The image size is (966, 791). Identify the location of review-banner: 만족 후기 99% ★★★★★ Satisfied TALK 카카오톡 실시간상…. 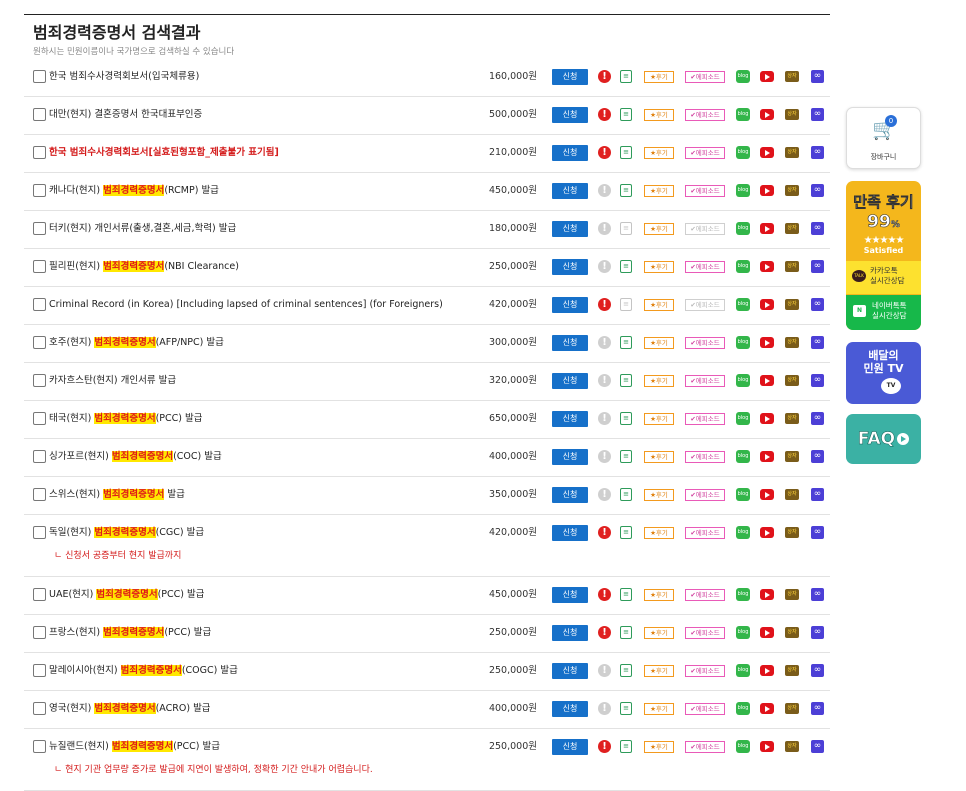
(883, 255).